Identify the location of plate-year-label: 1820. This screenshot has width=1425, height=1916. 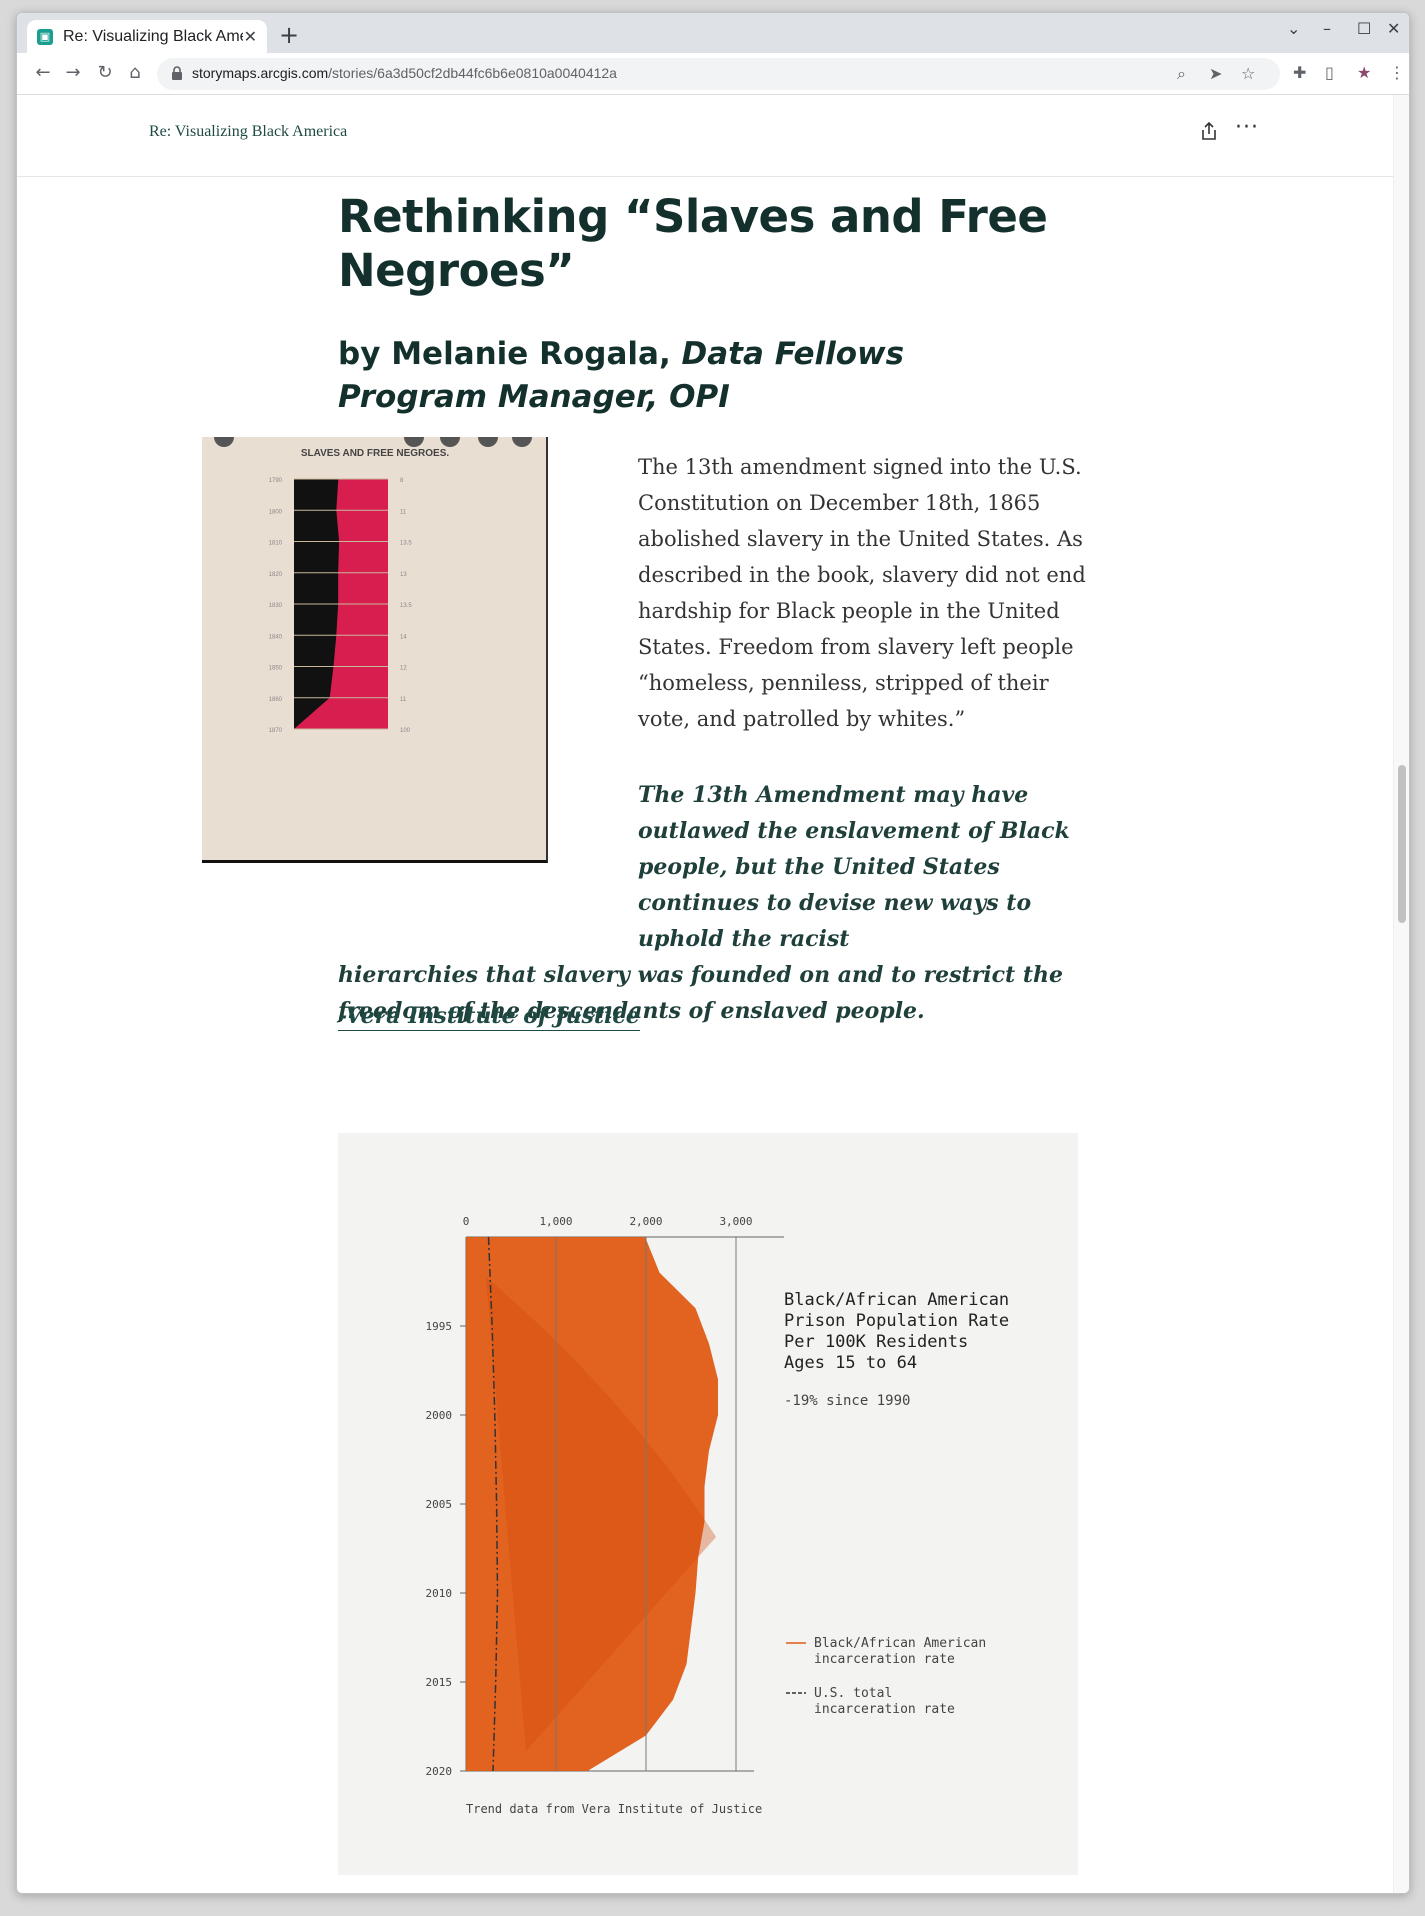
(276, 575).